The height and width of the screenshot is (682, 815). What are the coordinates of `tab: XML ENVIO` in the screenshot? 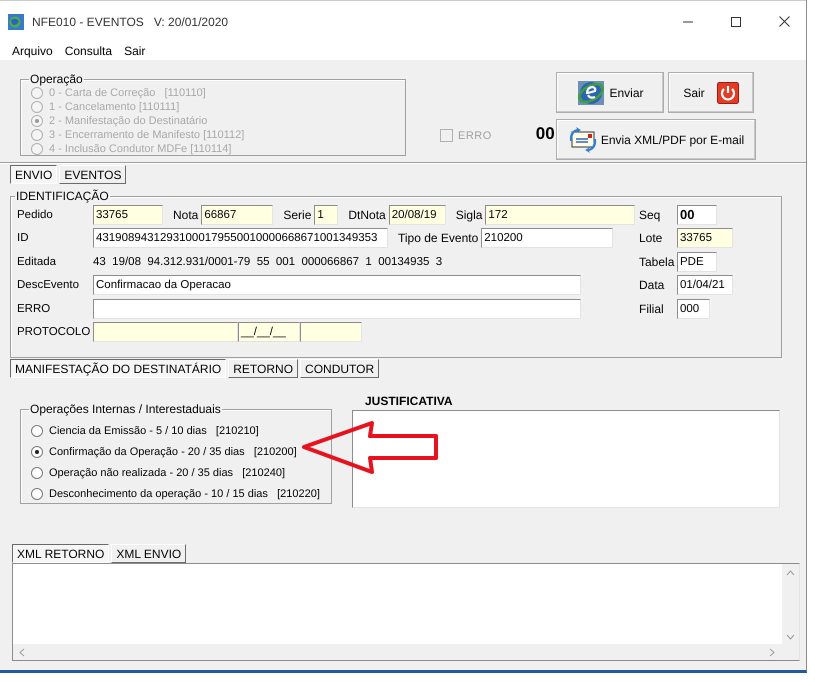 It's located at (148, 553).